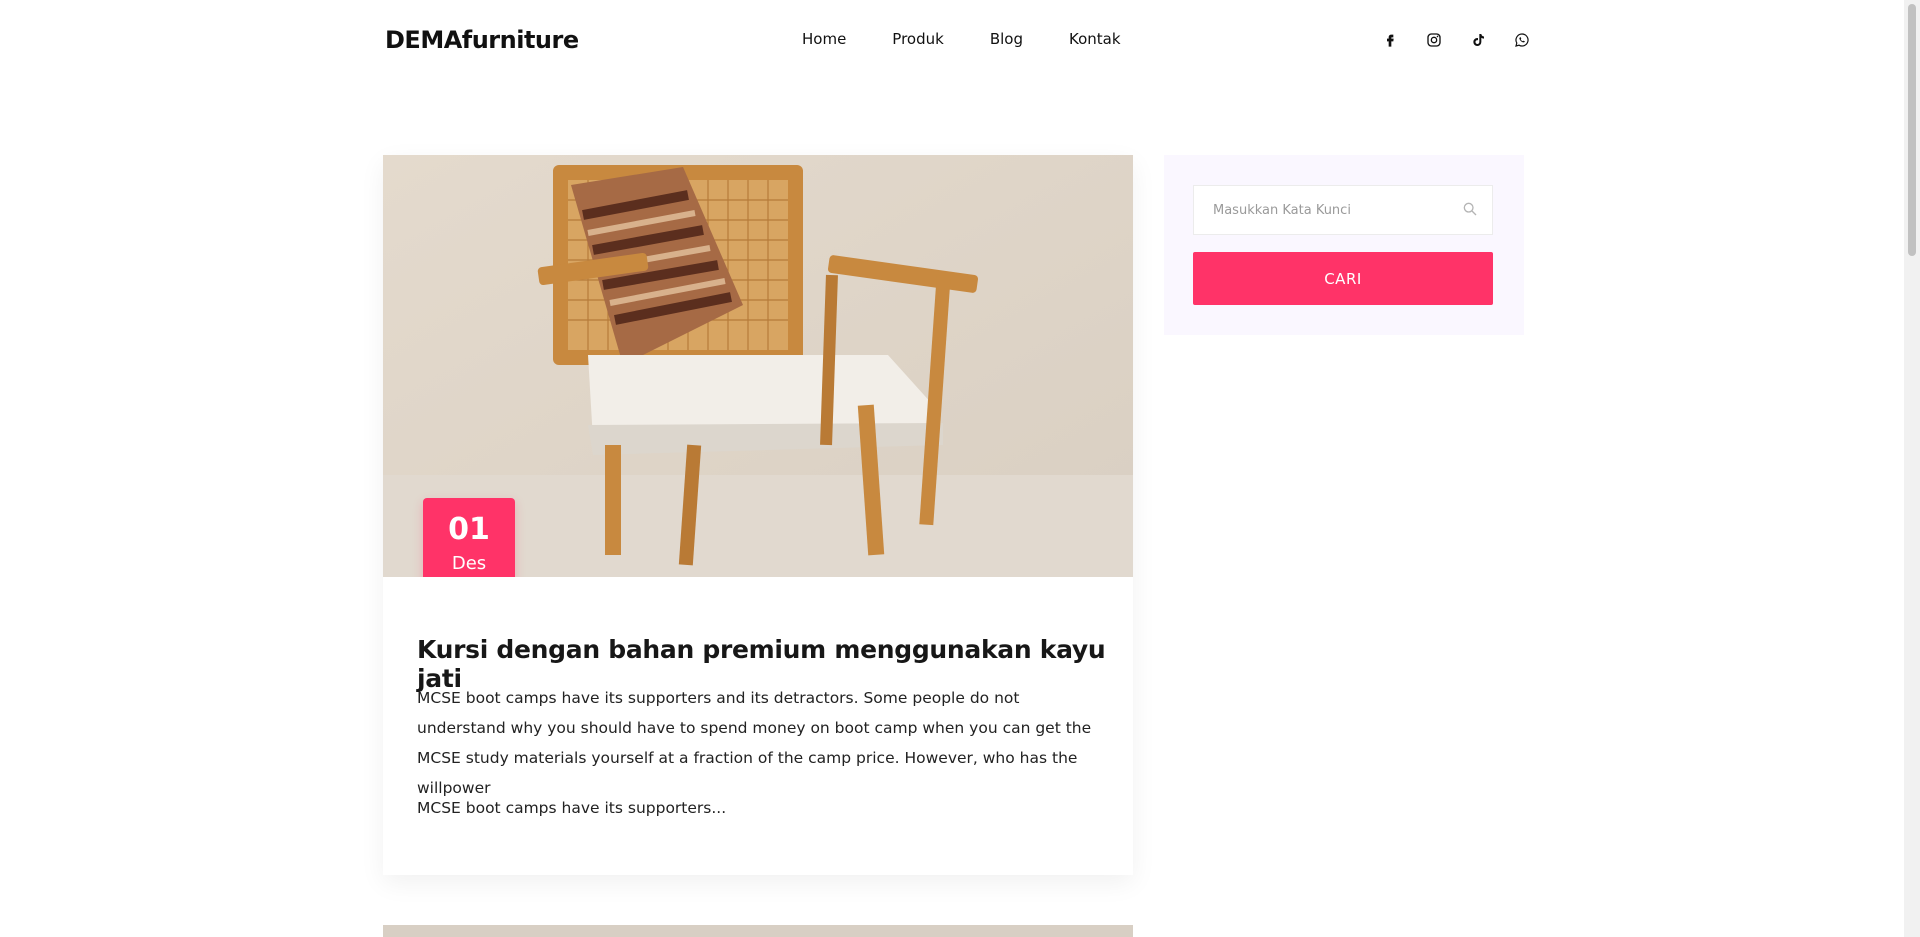 The image size is (1920, 937). Describe the element at coordinates (961, 39) in the screenshot. I see `main-nav: Home Produk Blog Kontak` at that location.